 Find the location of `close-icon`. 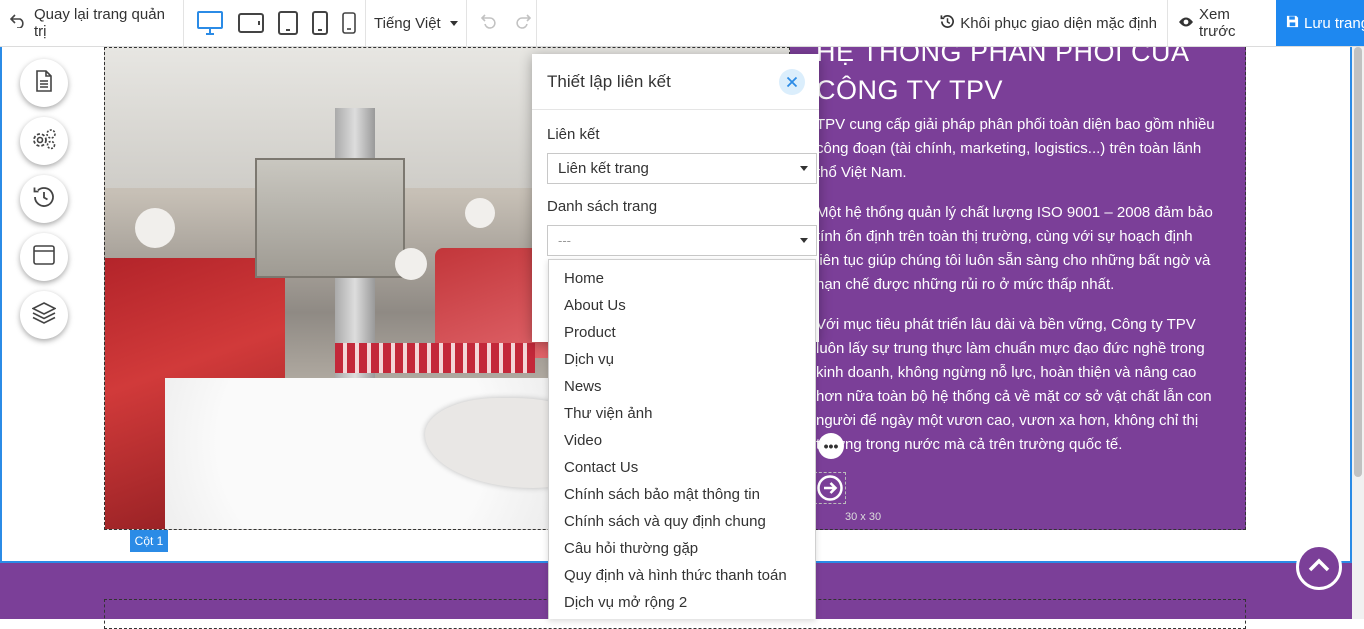

close-icon is located at coordinates (792, 81).